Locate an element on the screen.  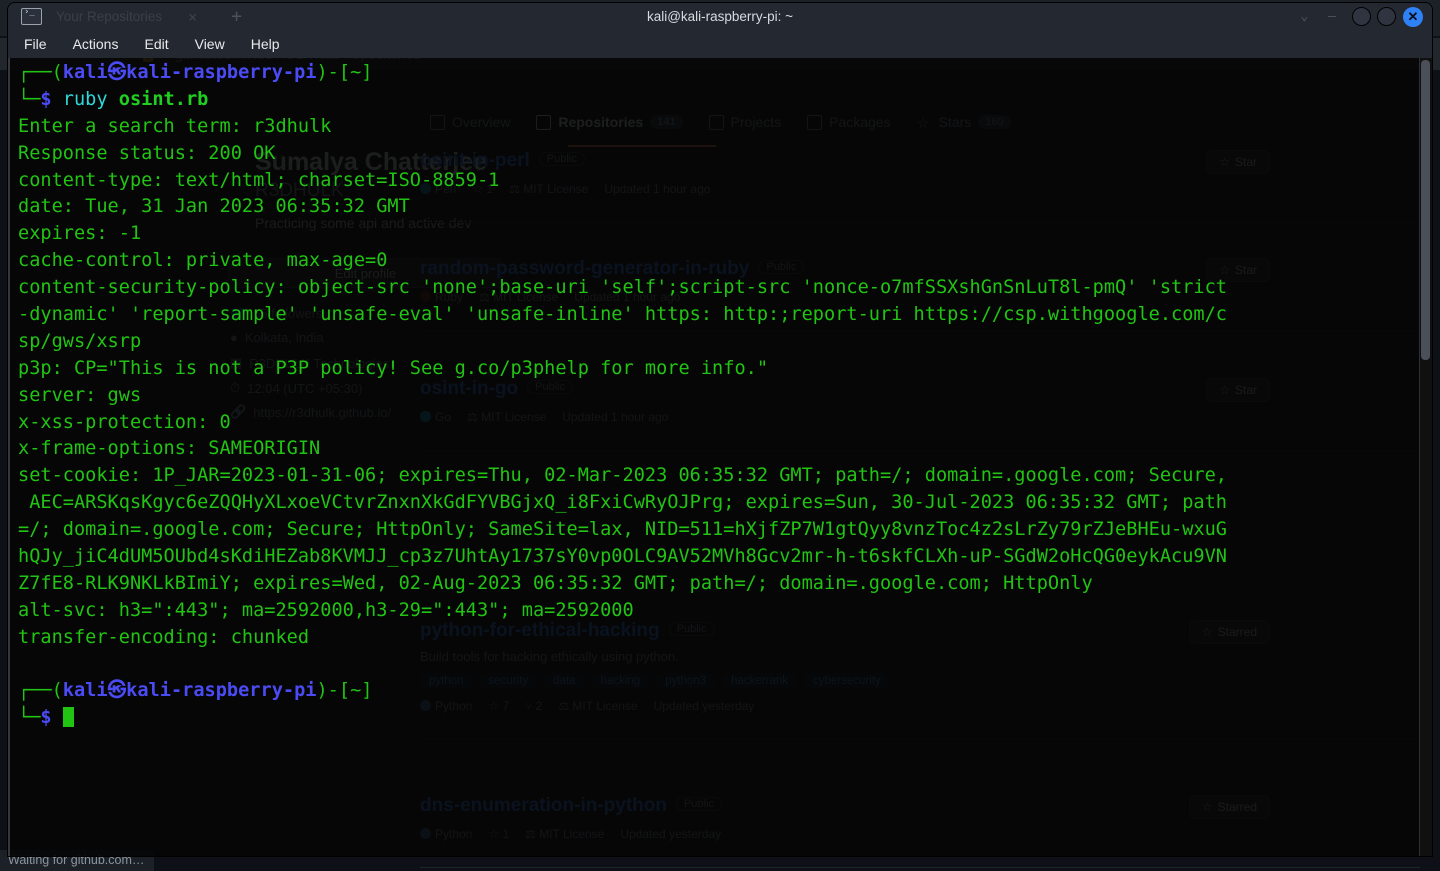
terminal-output-line: server: gws is located at coordinates (80, 395).